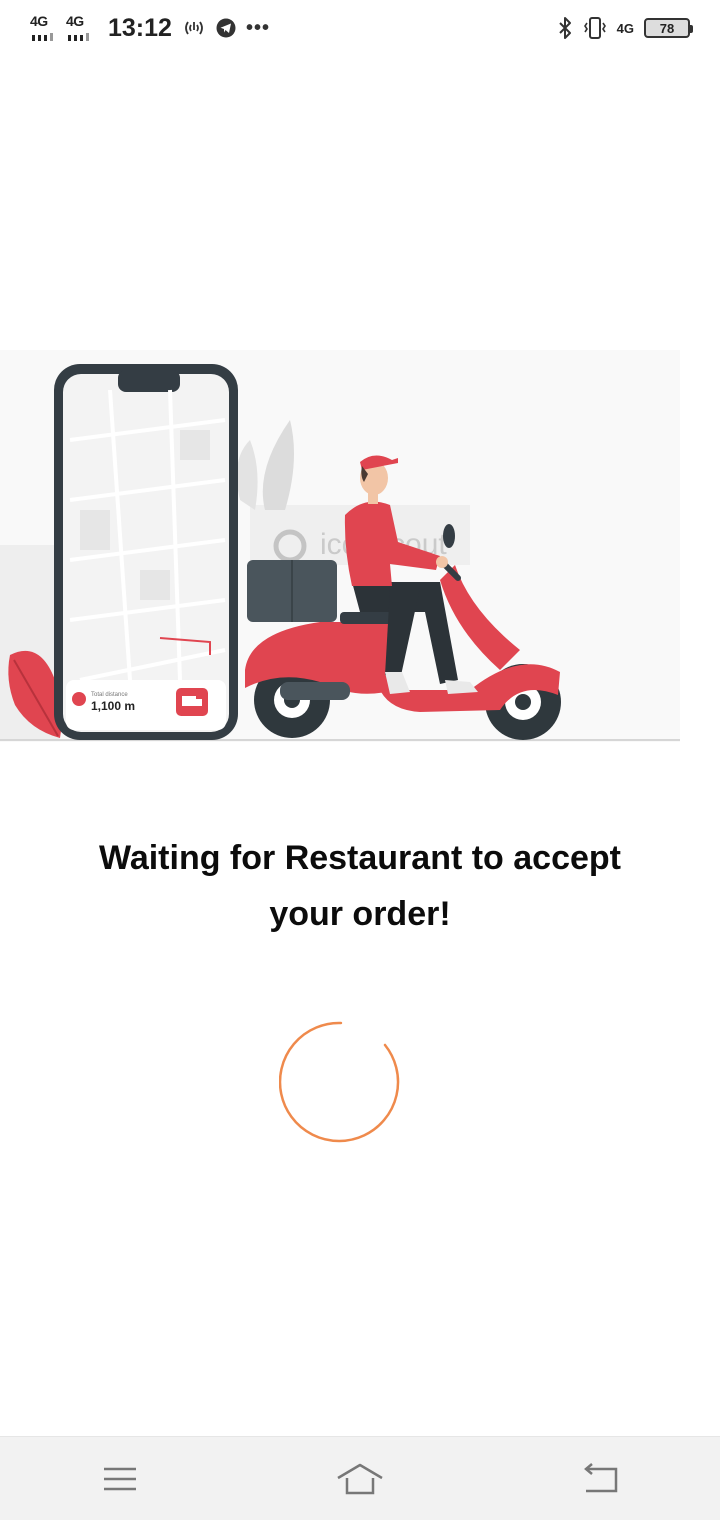  Describe the element at coordinates (257, 27) in the screenshot. I see `more-notifications-icon: •••` at that location.